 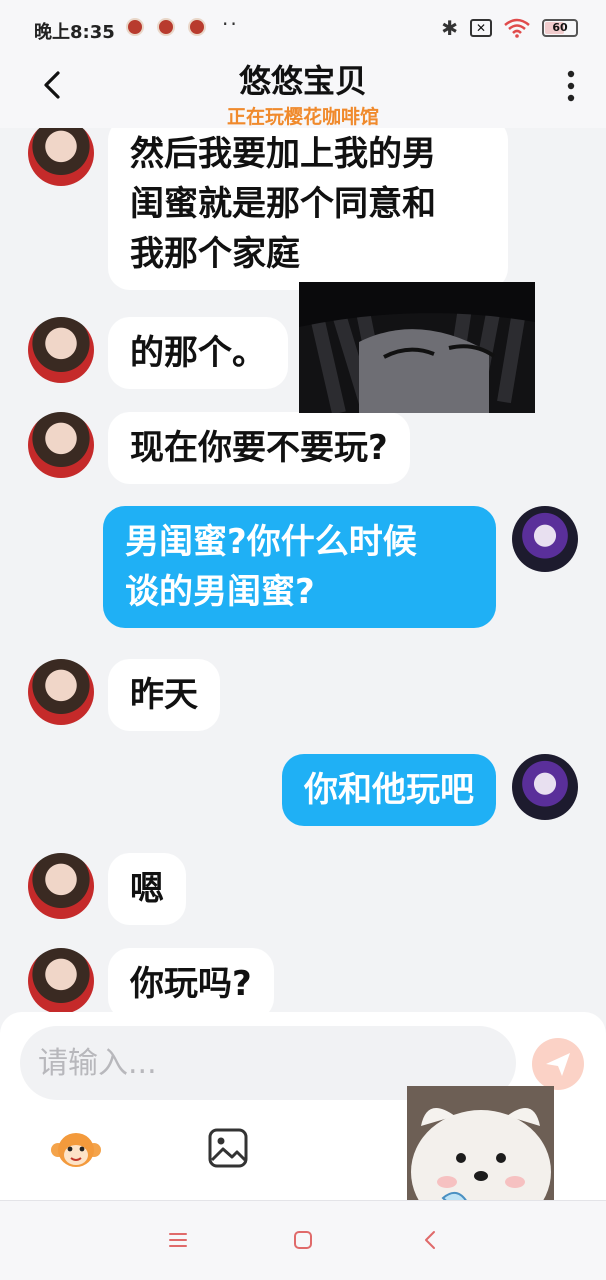 I want to click on bluetooth-icon: ✱, so click(x=449, y=28).